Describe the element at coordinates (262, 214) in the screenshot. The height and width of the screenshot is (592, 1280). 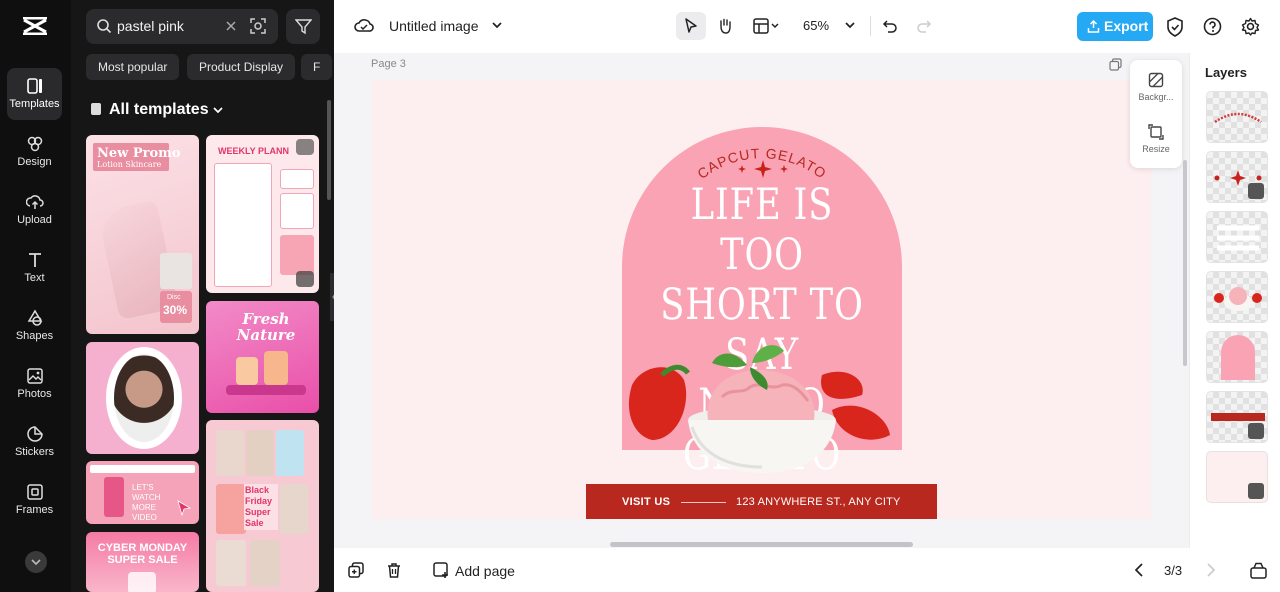
I see `template-card-planner: WEEKLY PLANN` at that location.